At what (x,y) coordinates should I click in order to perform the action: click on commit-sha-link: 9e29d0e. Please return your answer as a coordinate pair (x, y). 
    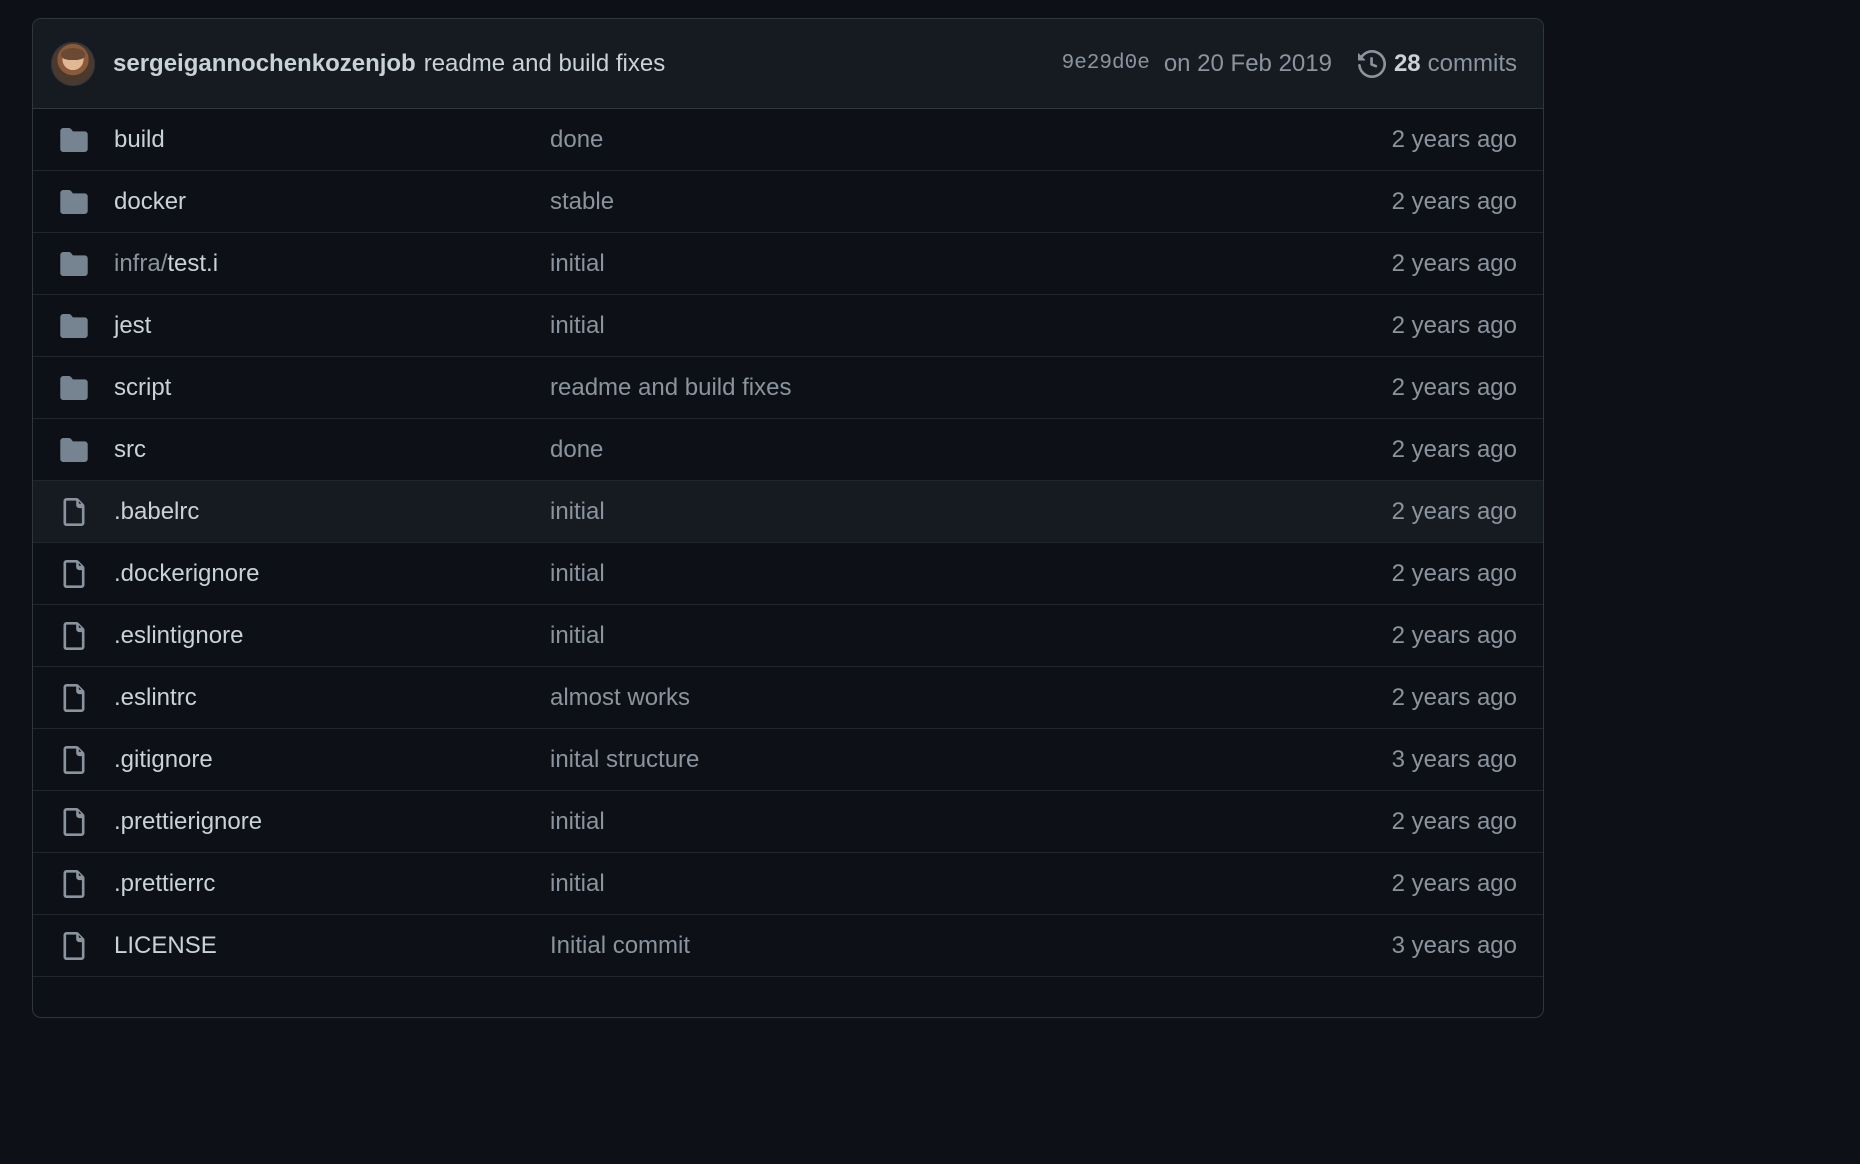
    Looking at the image, I should click on (1106, 63).